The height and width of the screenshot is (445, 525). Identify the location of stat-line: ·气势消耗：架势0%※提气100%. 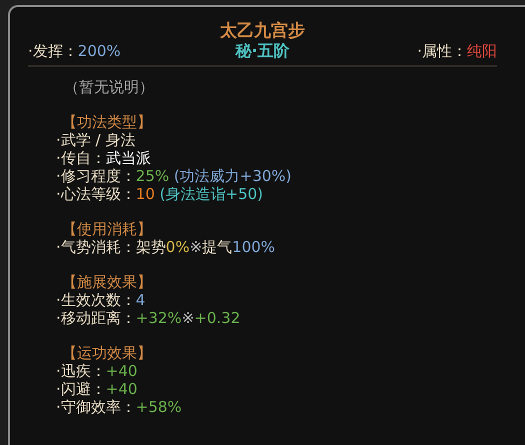
(166, 247).